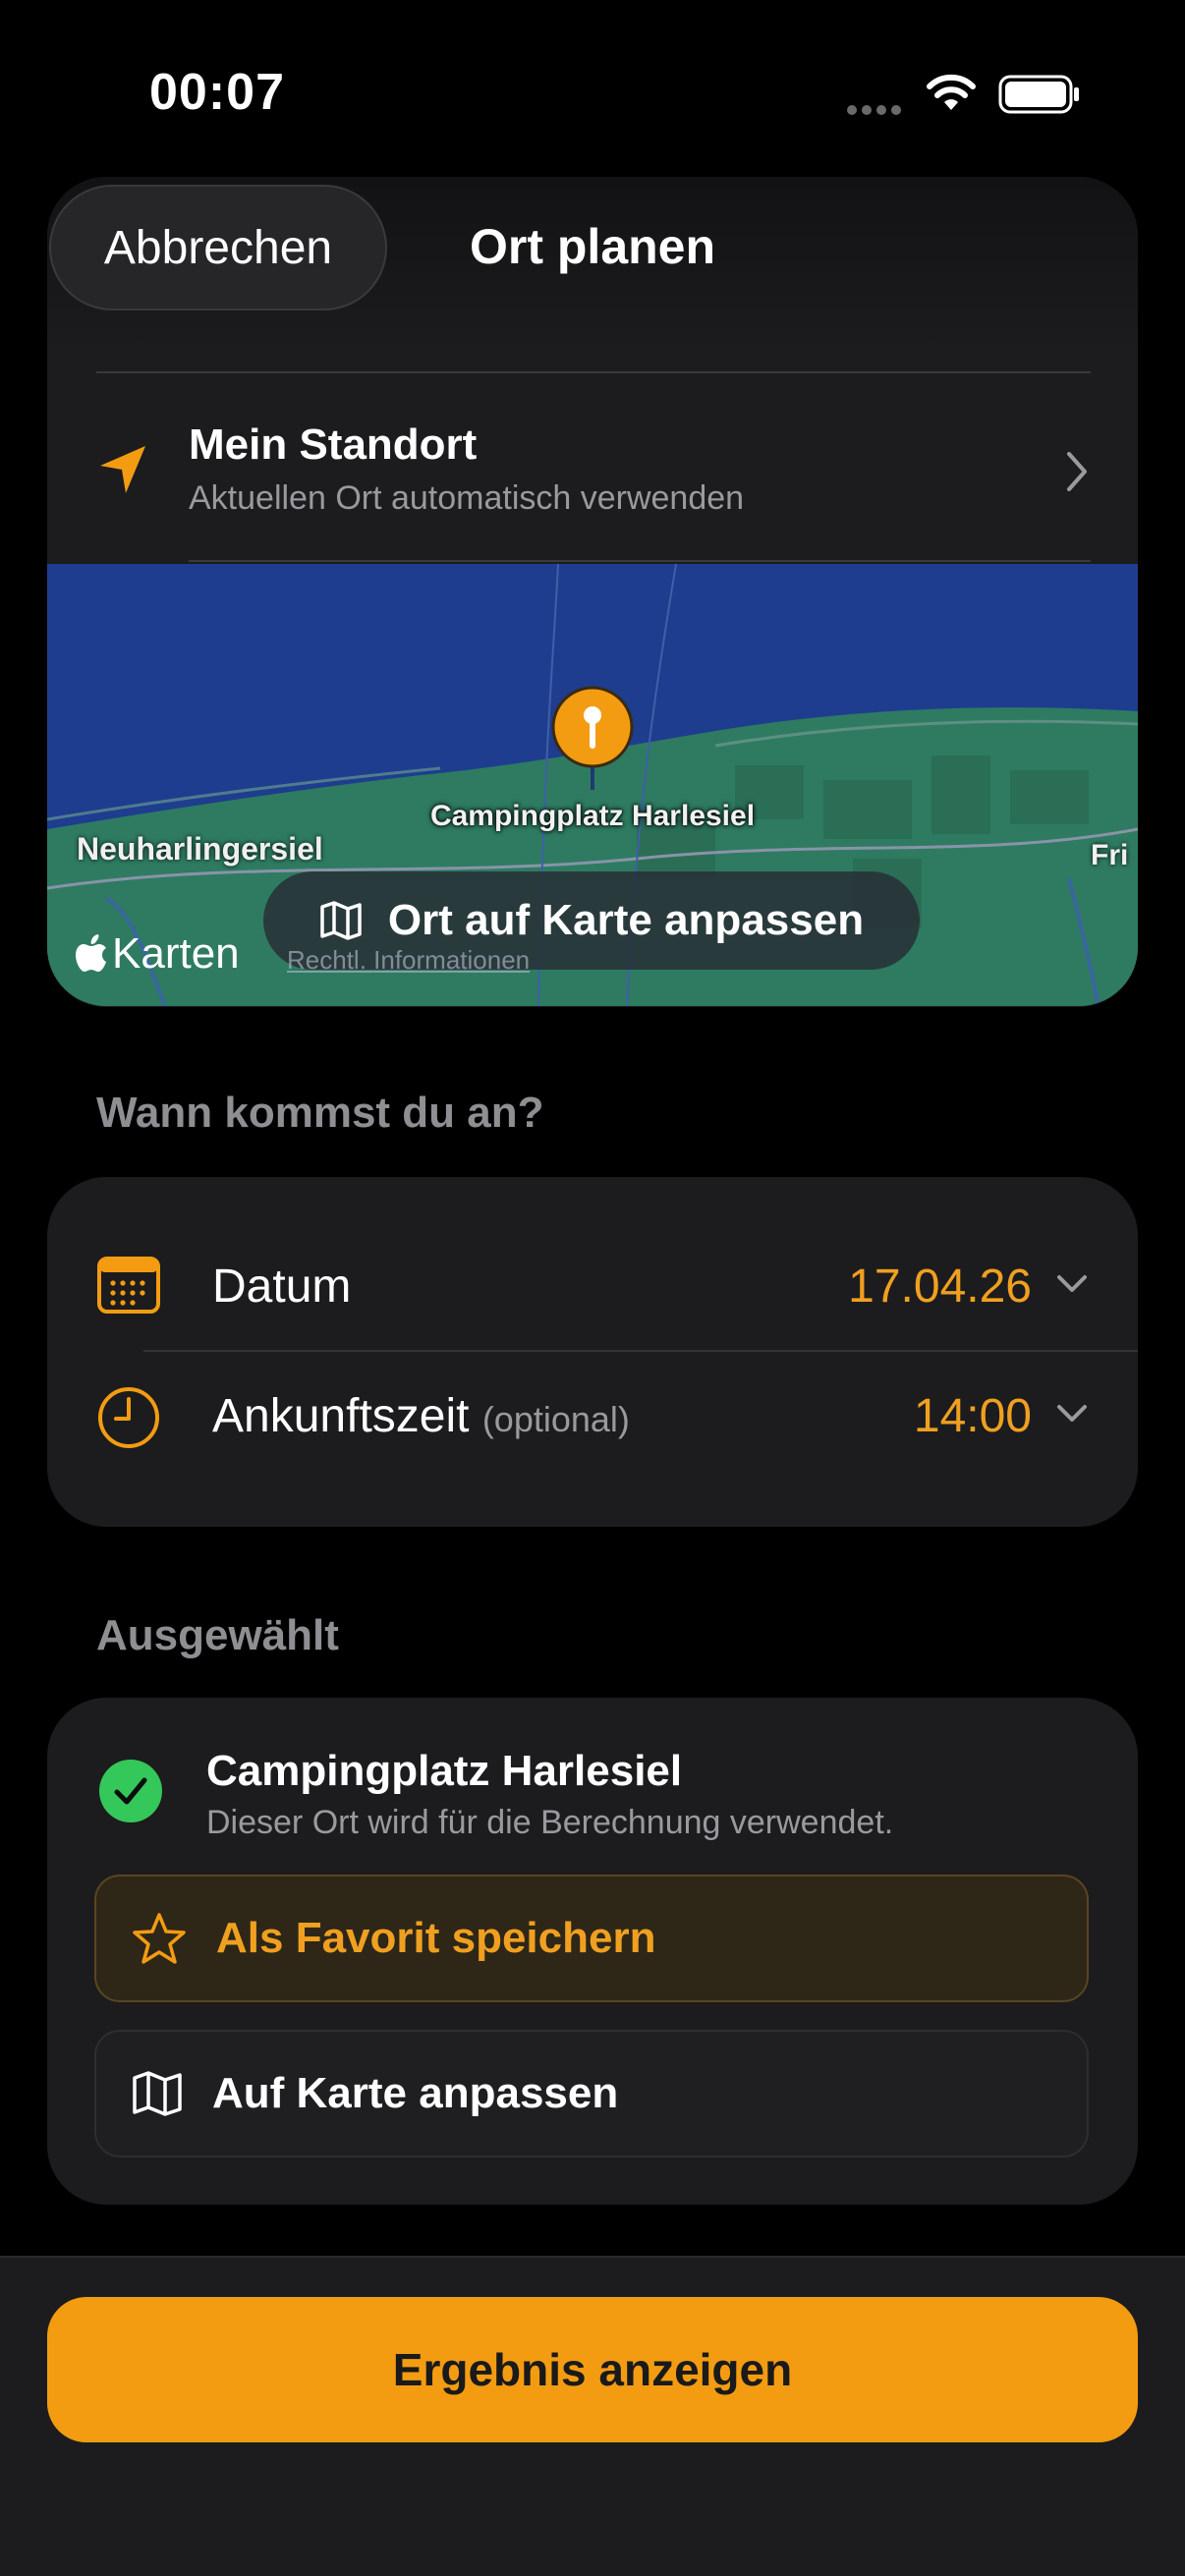 Image resolution: width=1185 pixels, height=2576 pixels. What do you see at coordinates (176, 953) in the screenshot?
I see `maps-logo-text: Karten` at bounding box center [176, 953].